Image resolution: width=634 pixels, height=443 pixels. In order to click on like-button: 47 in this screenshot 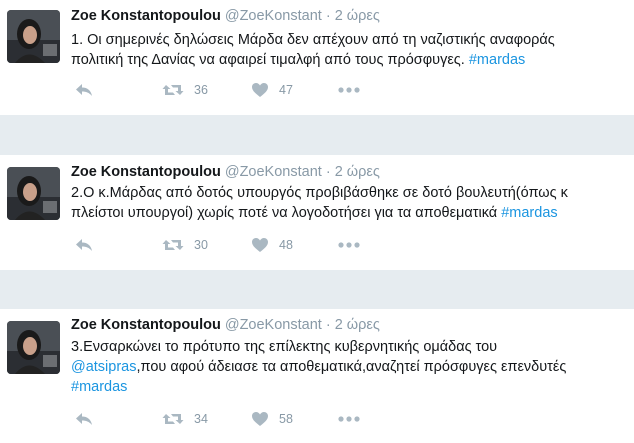, I will do `click(272, 90)`.